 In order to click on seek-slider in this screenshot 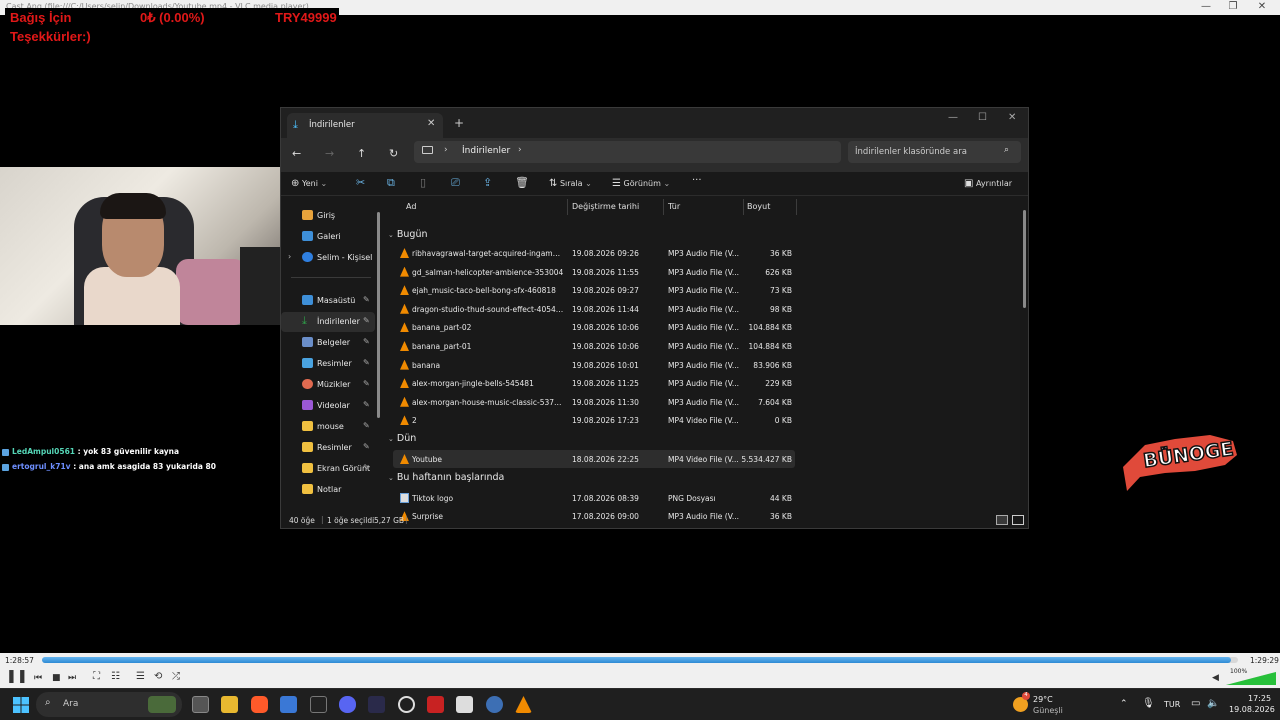, I will do `click(640, 660)`.